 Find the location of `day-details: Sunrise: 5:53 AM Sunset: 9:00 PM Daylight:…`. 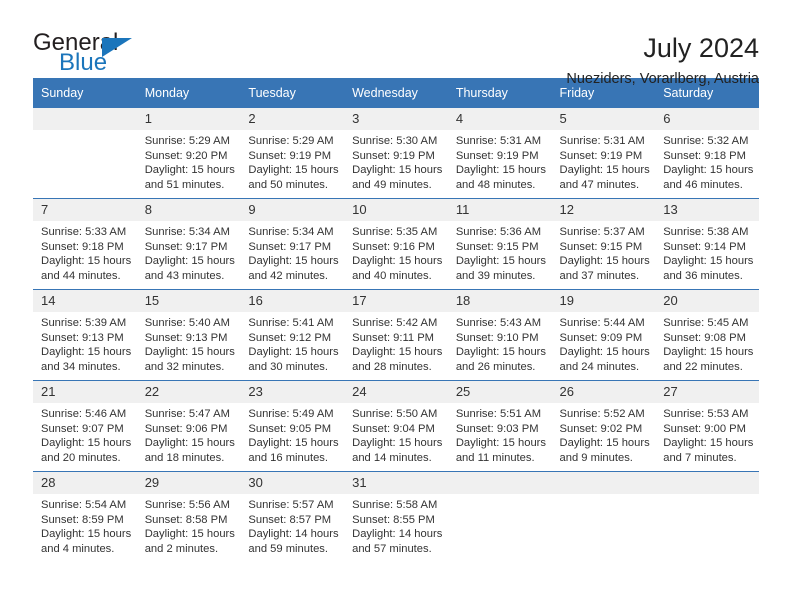

day-details: Sunrise: 5:53 AM Sunset: 9:00 PM Daylight:… is located at coordinates (707, 434).